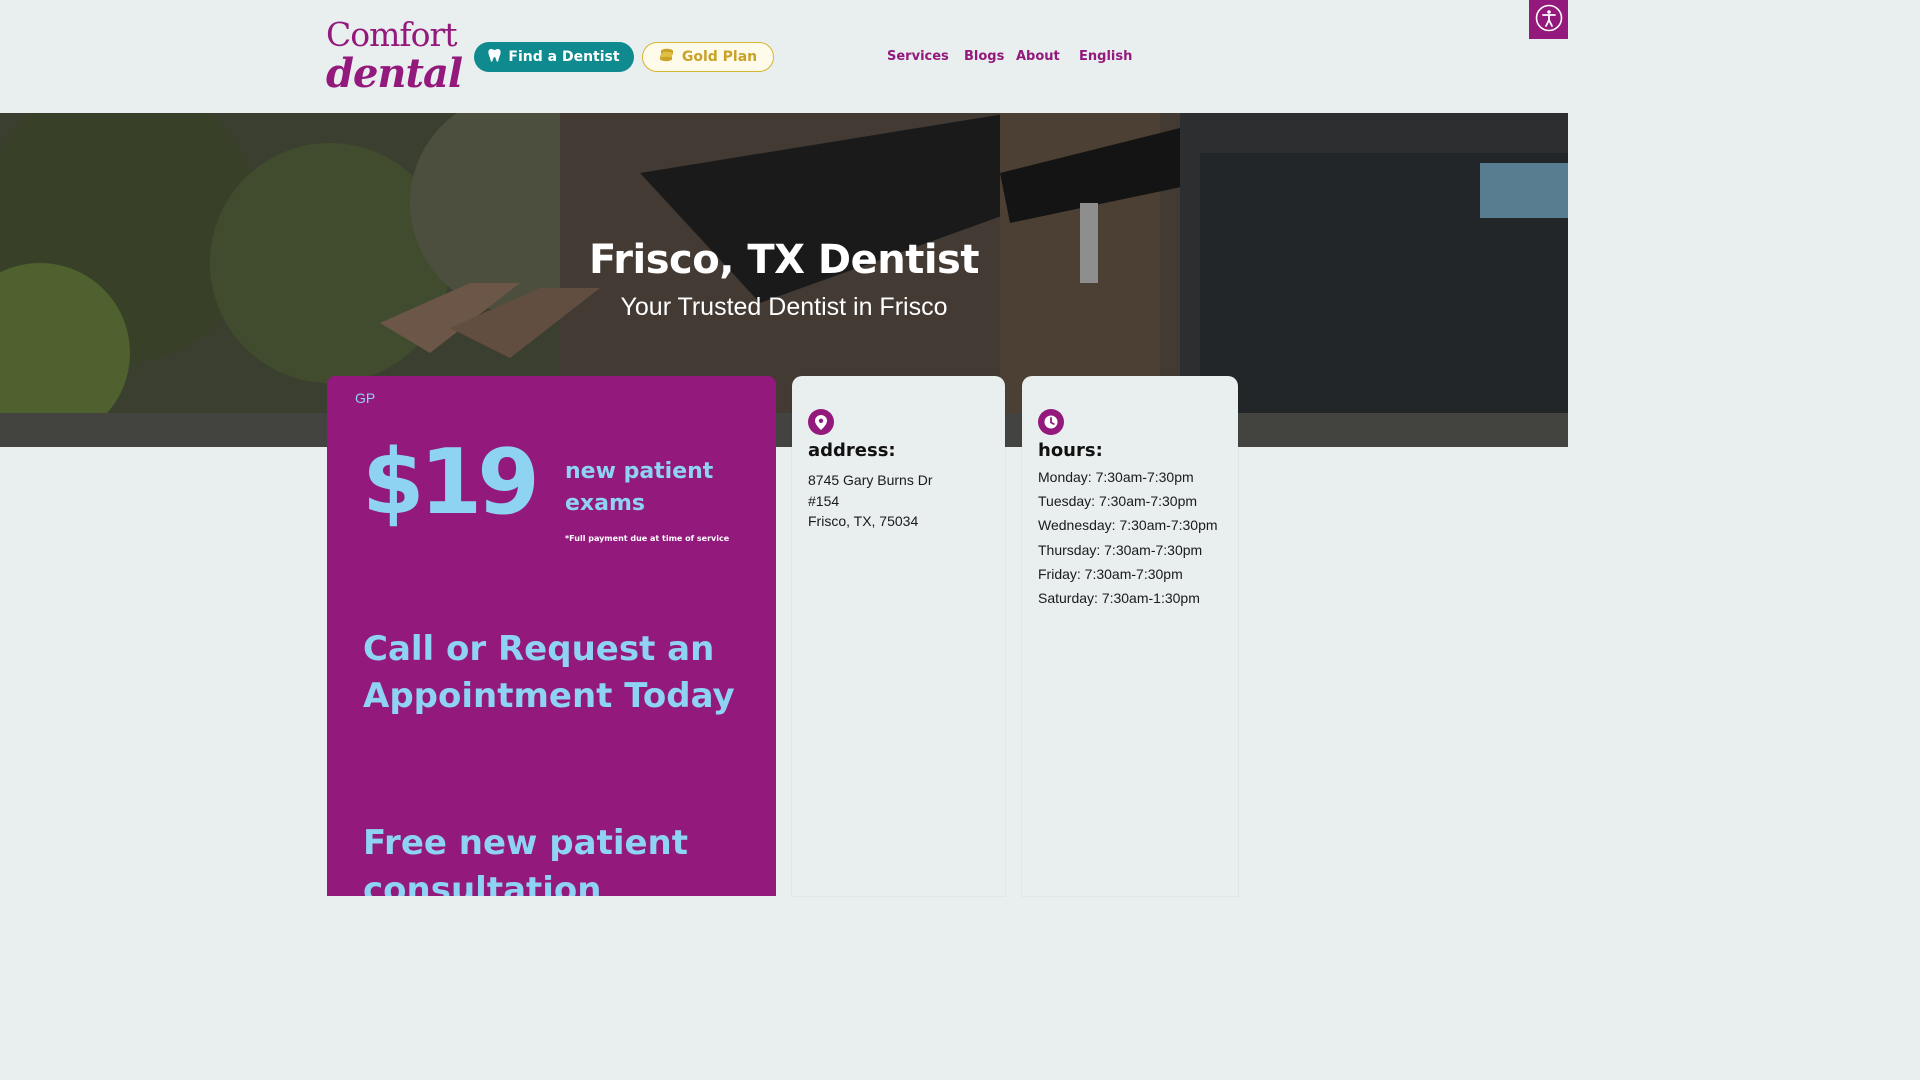  I want to click on accessibility-button, so click(1548, 19).